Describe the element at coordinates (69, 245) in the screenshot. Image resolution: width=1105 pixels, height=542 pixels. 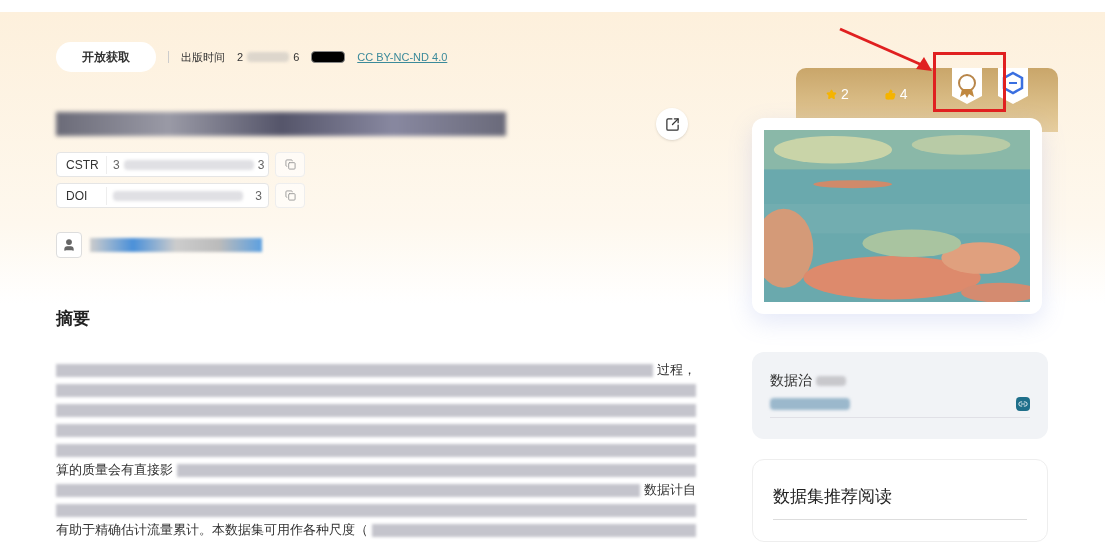
I see `author-avatar` at that location.